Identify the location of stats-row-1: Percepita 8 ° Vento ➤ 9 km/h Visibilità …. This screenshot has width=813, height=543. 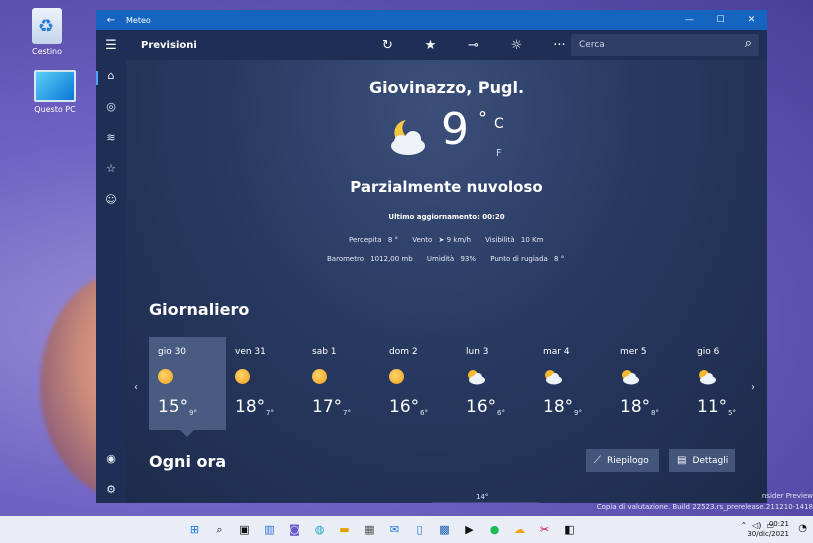
(448, 240).